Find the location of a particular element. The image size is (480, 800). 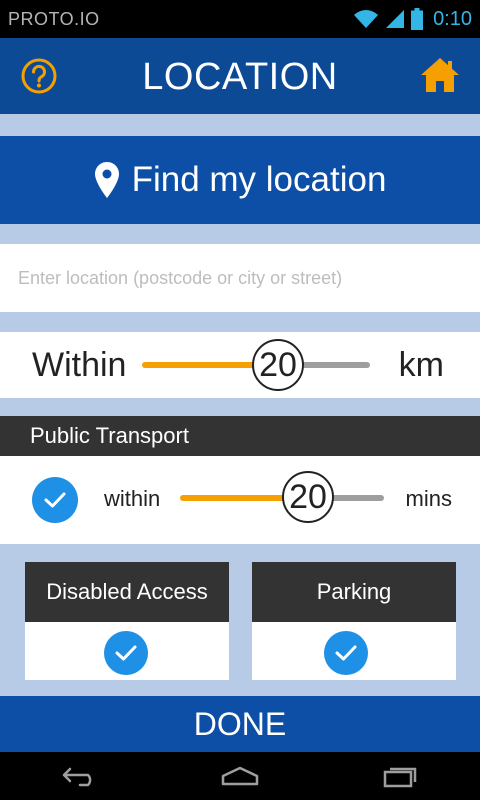

distance-value: 20 is located at coordinates (278, 364).